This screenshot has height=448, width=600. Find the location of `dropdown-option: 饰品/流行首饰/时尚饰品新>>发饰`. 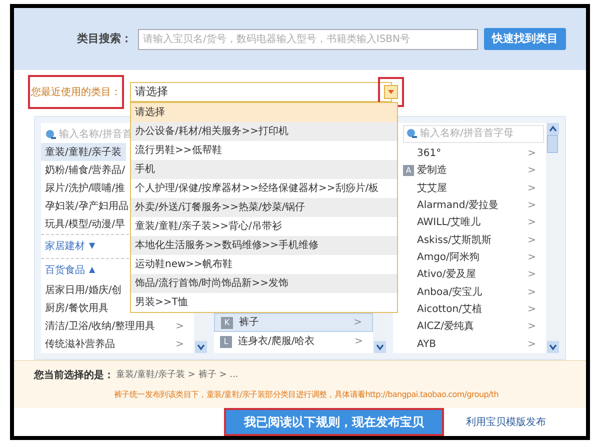

dropdown-option: 饰品/流行首饰/时尚饰品新>>发饰 is located at coordinates (264, 283).